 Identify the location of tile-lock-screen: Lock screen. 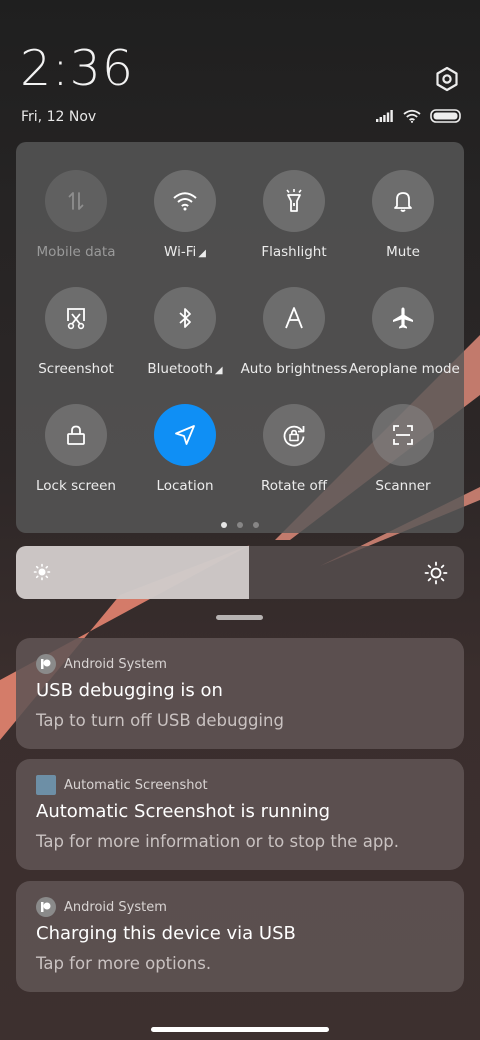
(76, 449).